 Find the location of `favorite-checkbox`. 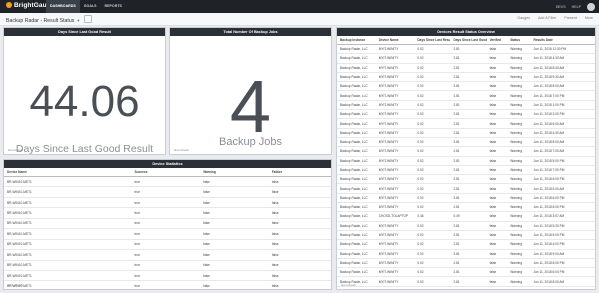

favorite-checkbox is located at coordinates (88, 19).